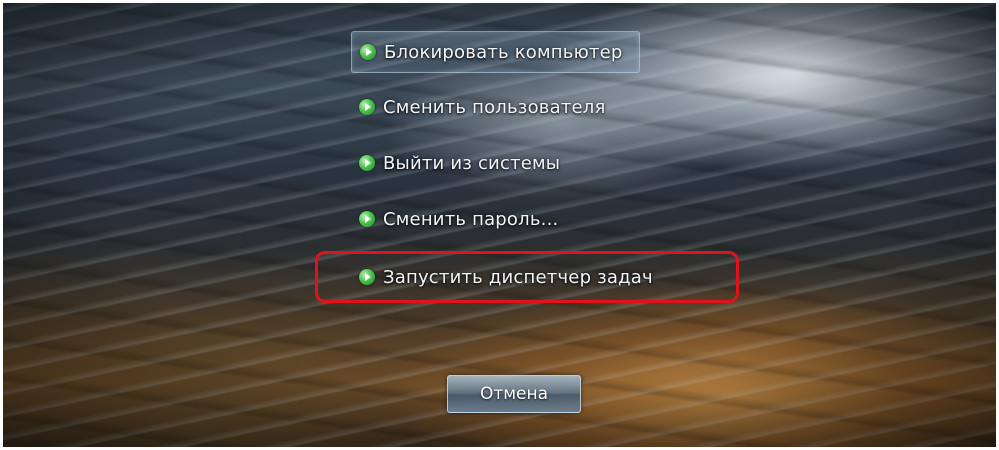 This screenshot has height=450, width=999. What do you see at coordinates (472, 163) in the screenshot?
I see `option-label: Выйти из системы` at bounding box center [472, 163].